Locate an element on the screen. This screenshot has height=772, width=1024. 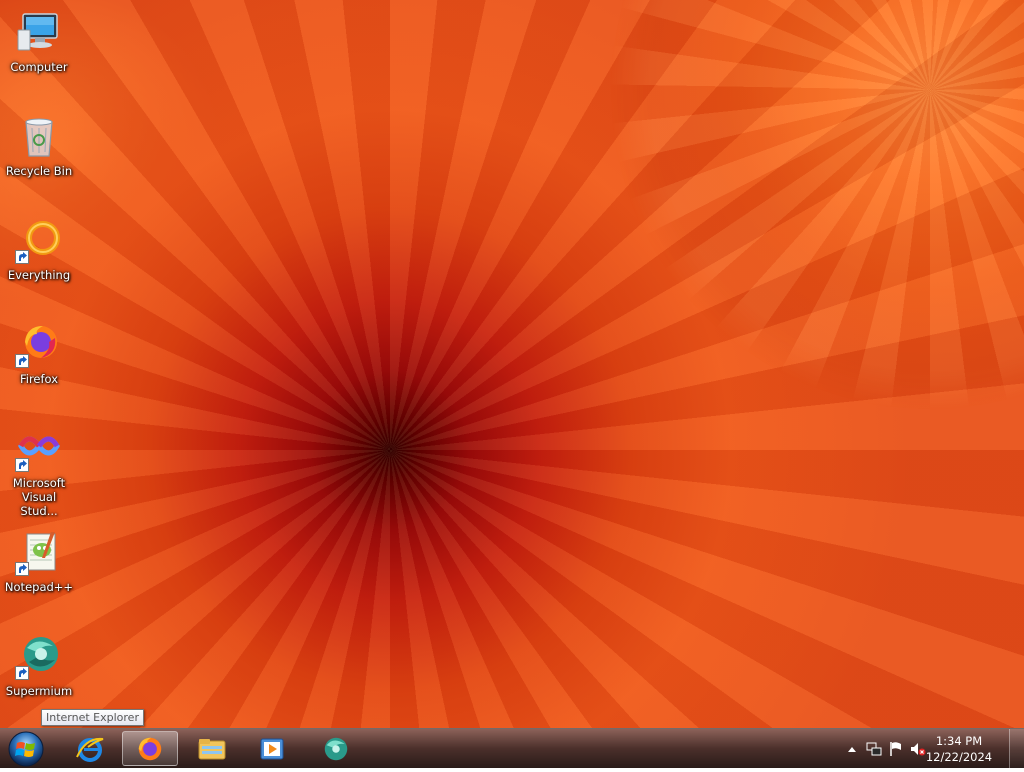
desktop-icon-label: Notepad++ is located at coordinates (39, 587).